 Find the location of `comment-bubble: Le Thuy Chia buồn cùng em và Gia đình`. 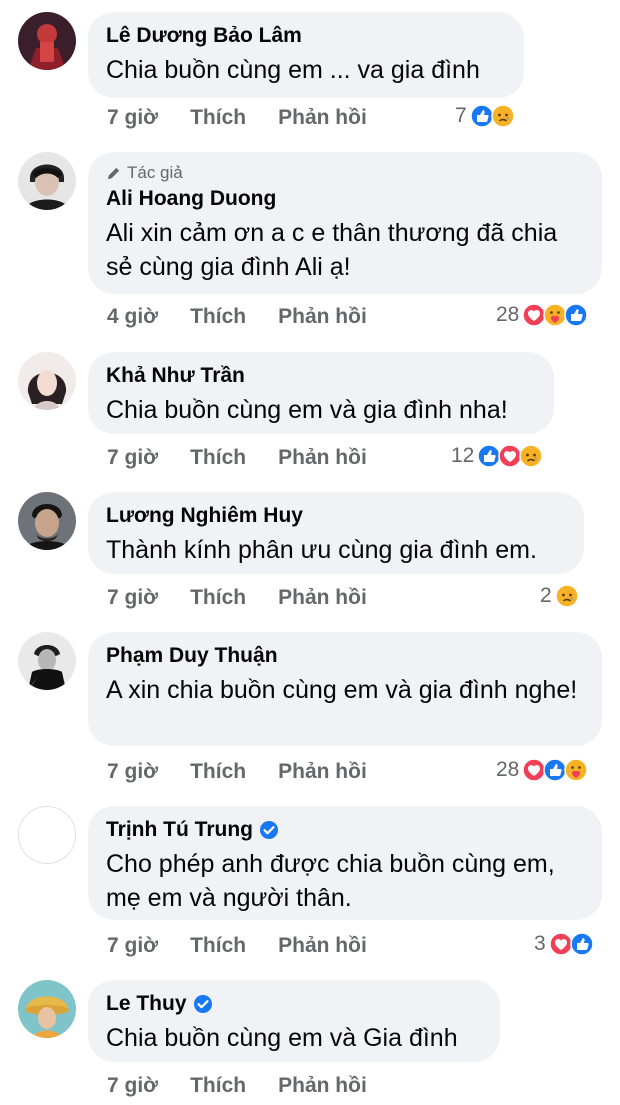

comment-bubble: Le Thuy Chia buồn cùng em và Gia đình is located at coordinates (294, 1021).